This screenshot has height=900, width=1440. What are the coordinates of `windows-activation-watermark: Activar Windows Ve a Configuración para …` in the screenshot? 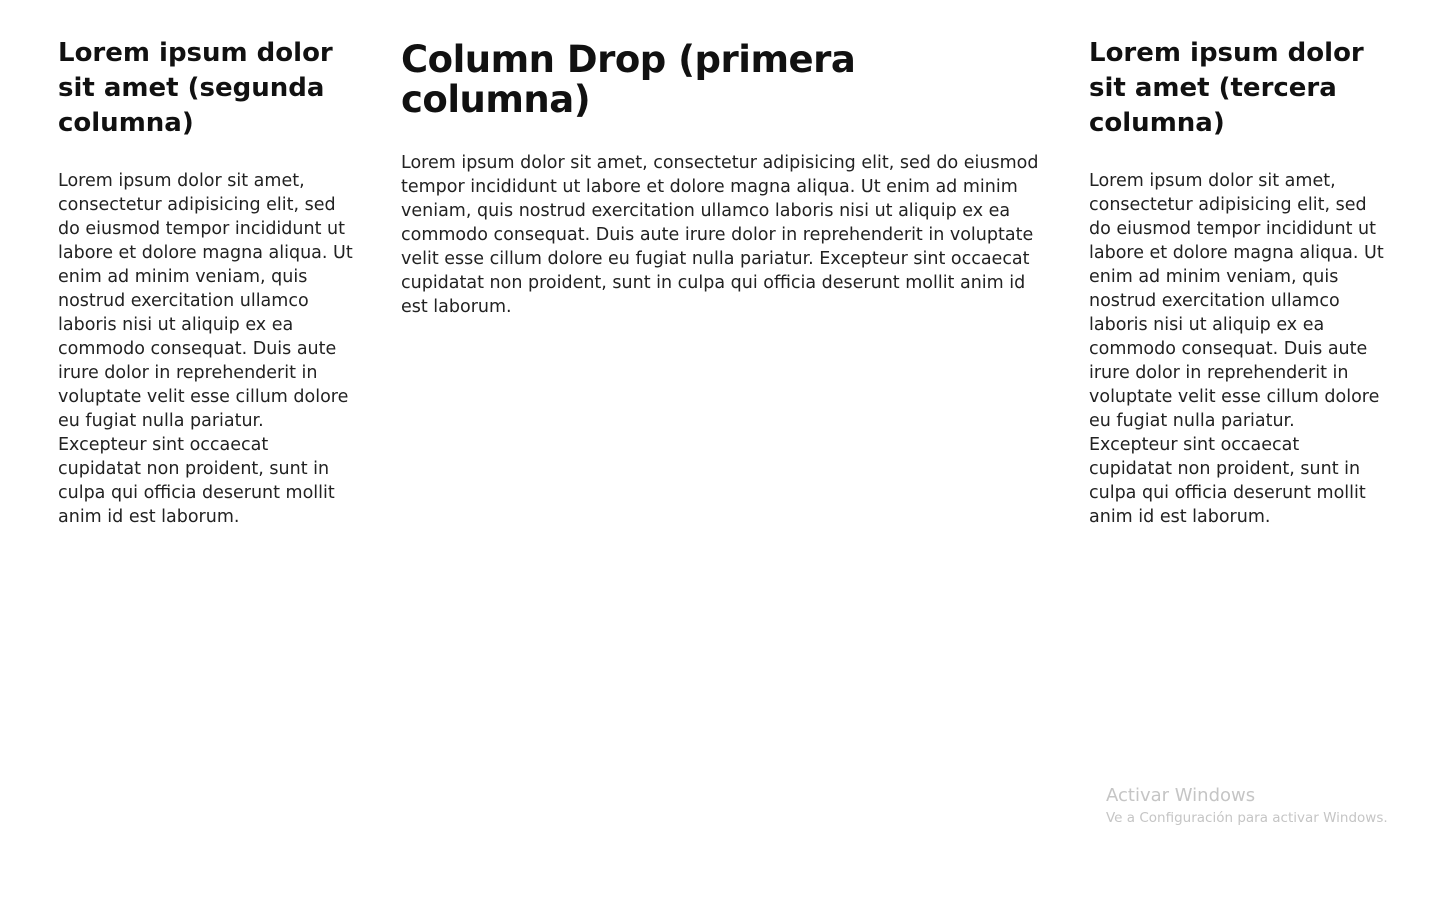 It's located at (1256, 806).